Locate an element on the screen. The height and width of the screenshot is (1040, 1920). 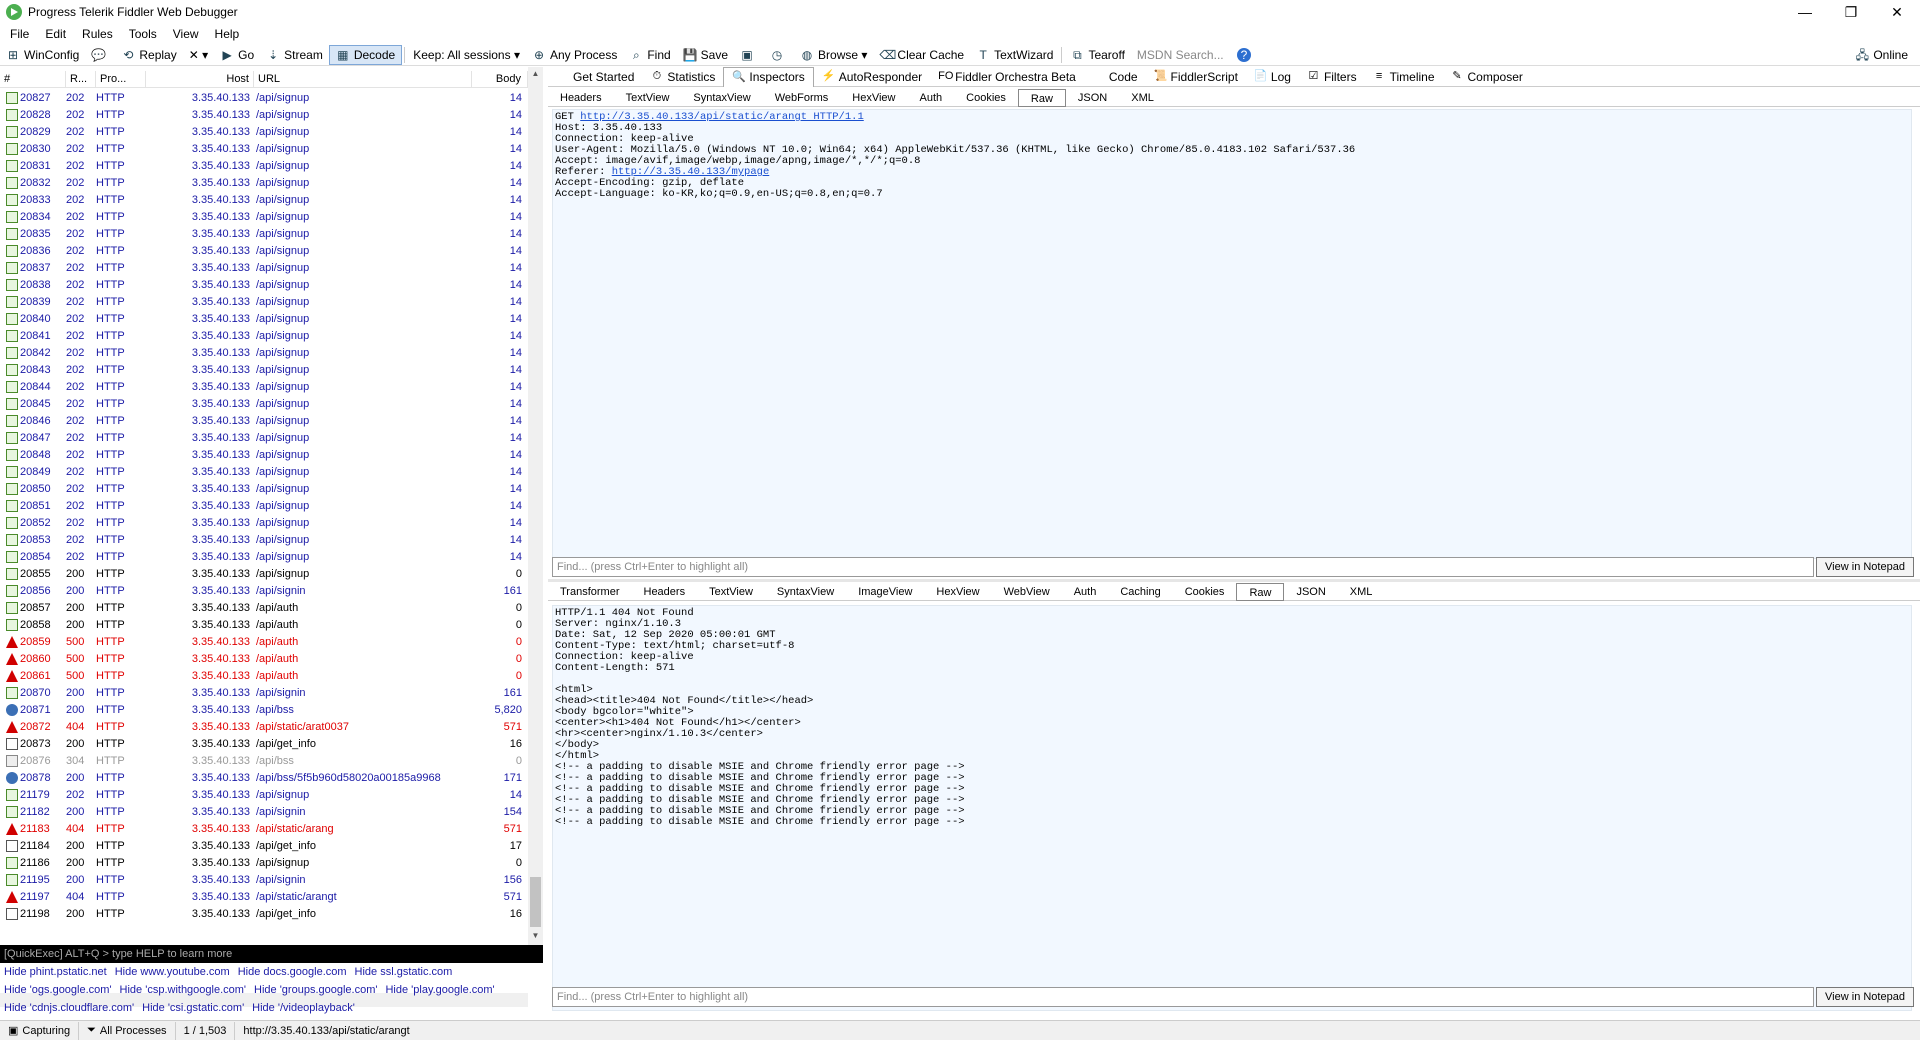
online-status: 🖧 Online is located at coordinates (1881, 55).